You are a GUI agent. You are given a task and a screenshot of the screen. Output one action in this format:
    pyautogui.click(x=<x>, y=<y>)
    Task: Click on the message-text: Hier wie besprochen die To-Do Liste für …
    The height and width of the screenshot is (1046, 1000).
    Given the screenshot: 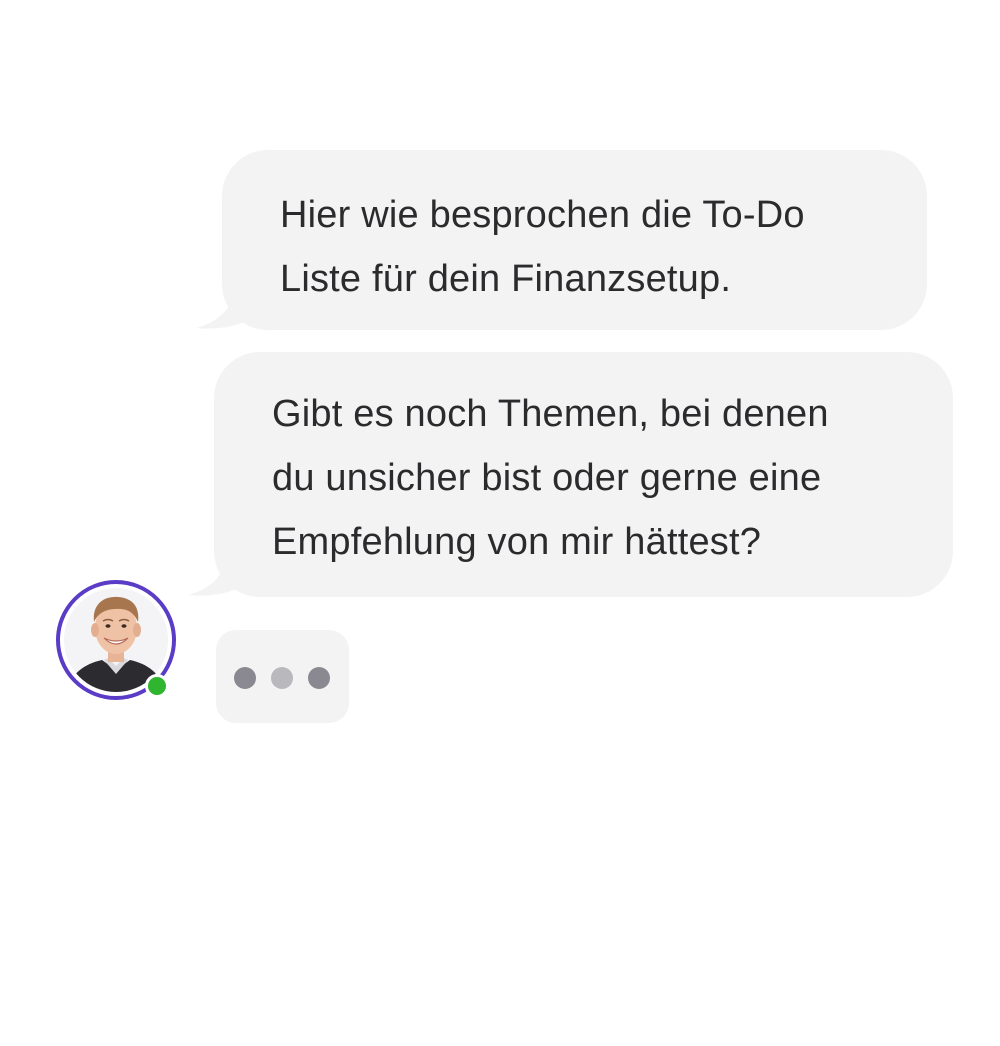 What is the action you would take?
    pyautogui.click(x=542, y=247)
    